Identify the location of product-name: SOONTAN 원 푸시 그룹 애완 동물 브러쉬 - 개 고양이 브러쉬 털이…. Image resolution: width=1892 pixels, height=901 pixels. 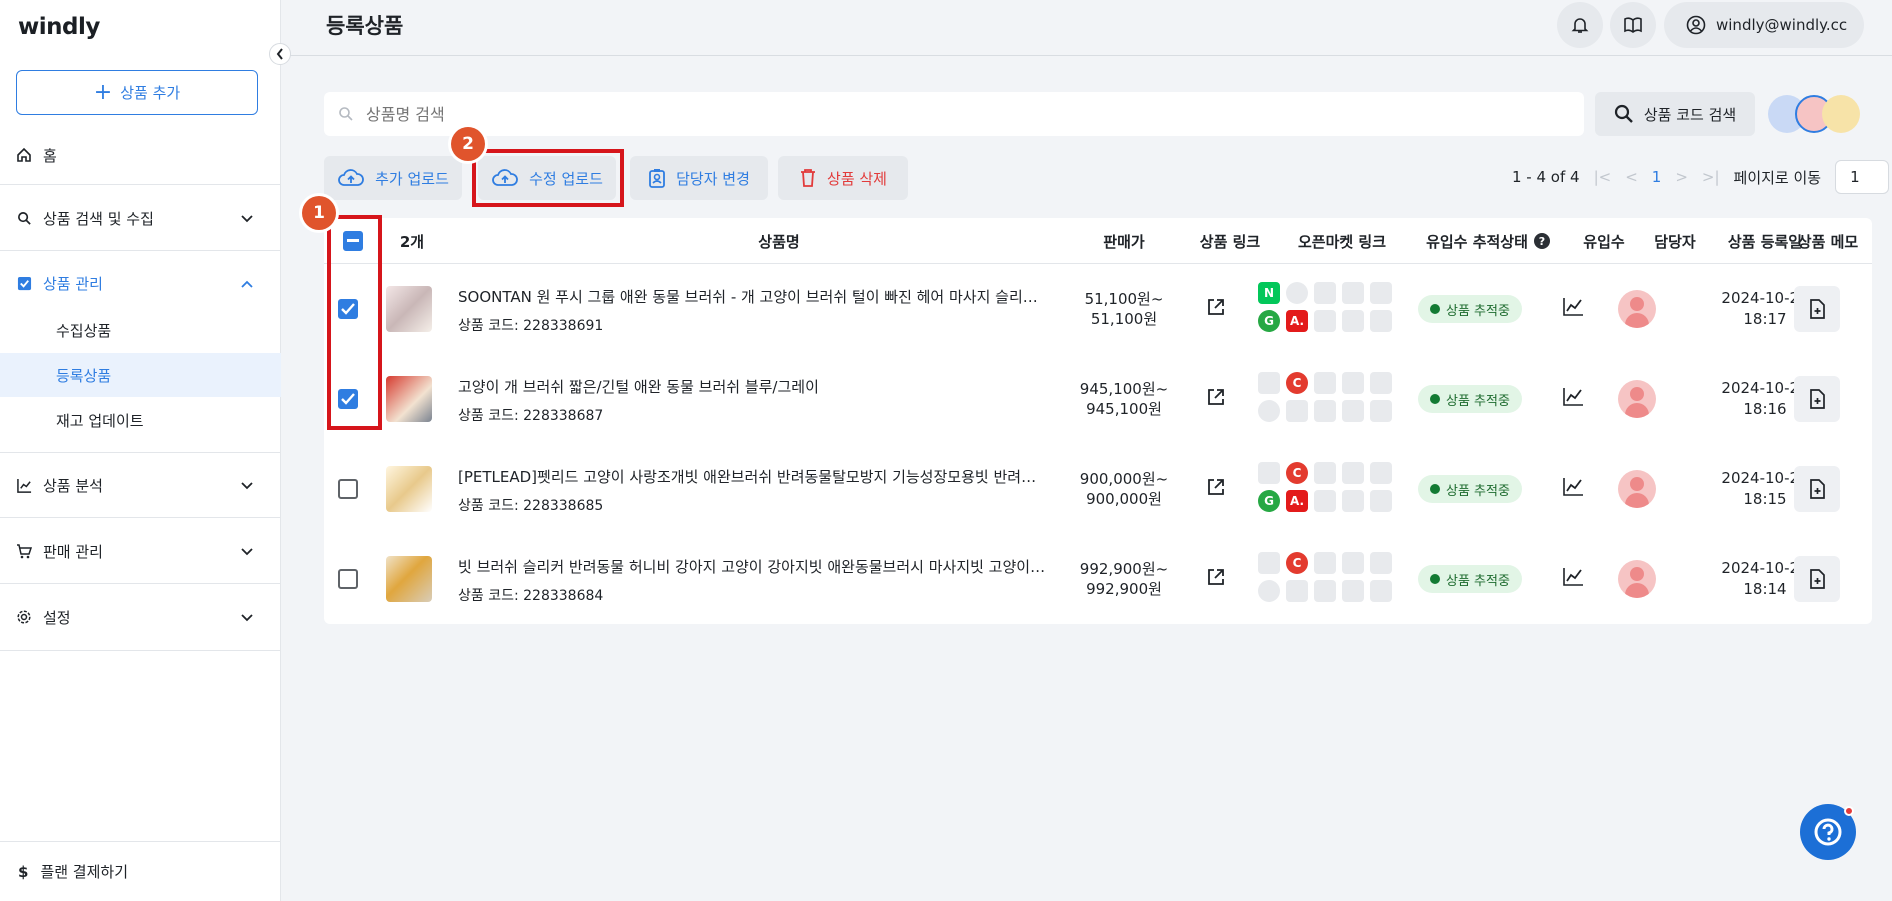
(753, 296).